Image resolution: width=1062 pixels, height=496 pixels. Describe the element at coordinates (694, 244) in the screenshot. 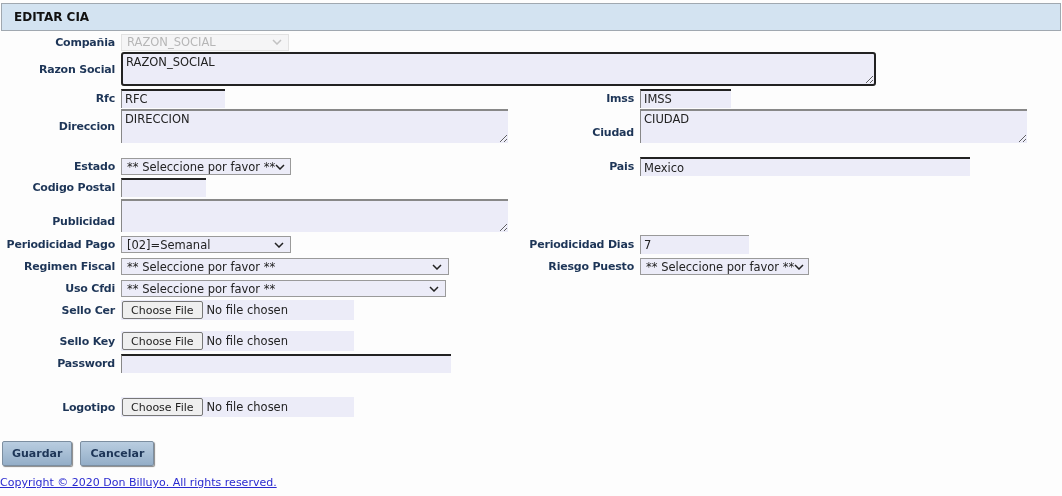

I see `input-field: 7` at that location.